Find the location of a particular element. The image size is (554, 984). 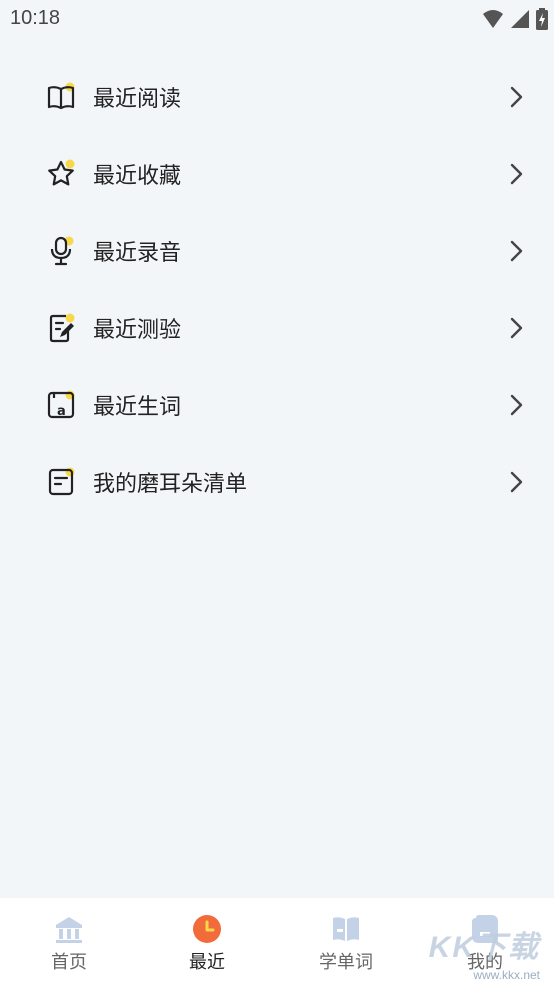

menu-item-label: 最近生词 is located at coordinates (137, 407).